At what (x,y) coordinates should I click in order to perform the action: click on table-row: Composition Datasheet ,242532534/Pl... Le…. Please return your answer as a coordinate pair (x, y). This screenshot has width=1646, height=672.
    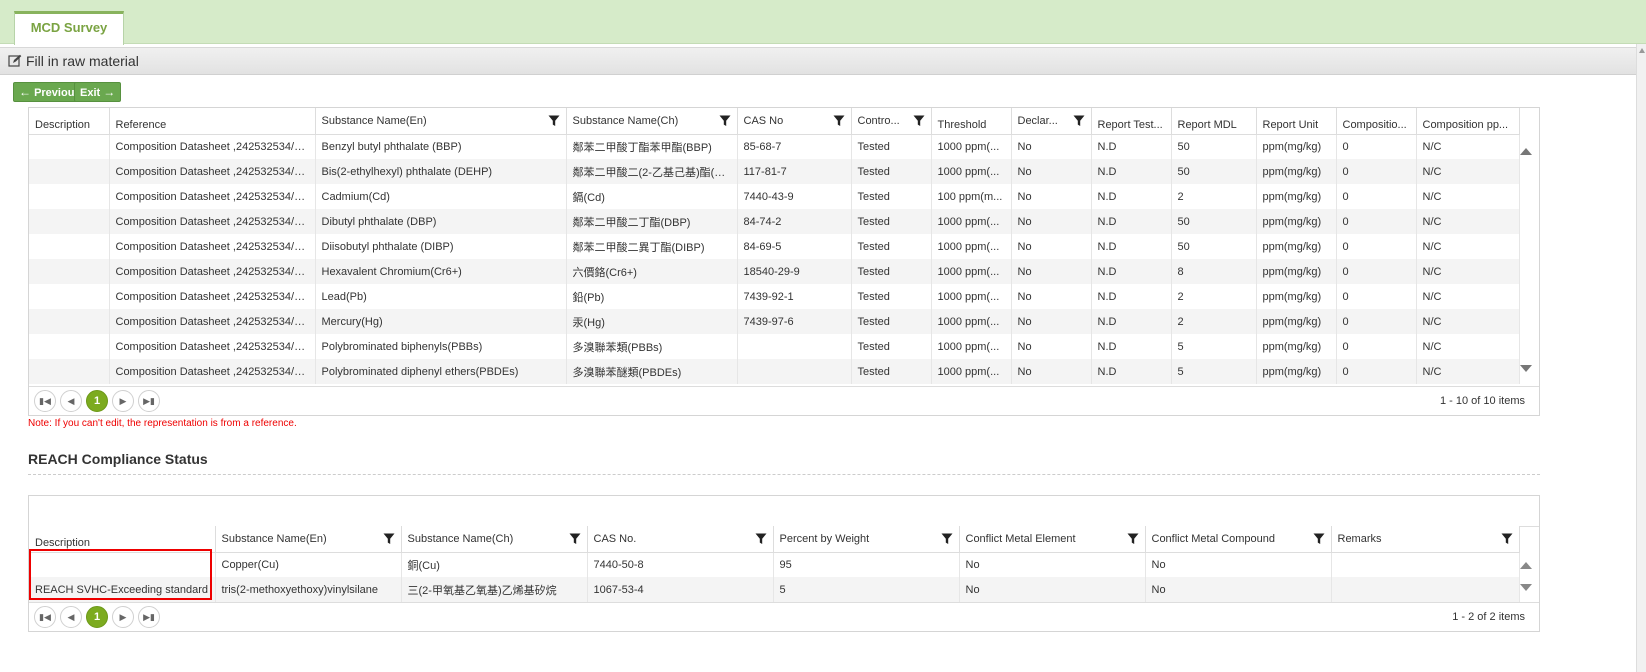
    Looking at the image, I should click on (774, 296).